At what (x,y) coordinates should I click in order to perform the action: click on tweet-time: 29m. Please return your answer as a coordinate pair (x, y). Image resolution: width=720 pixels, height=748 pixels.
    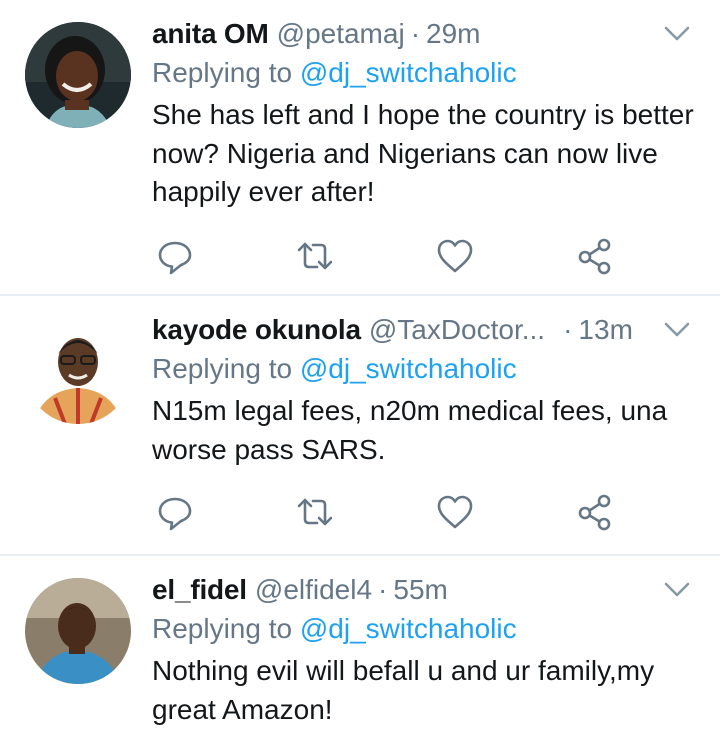
    Looking at the image, I should click on (453, 34).